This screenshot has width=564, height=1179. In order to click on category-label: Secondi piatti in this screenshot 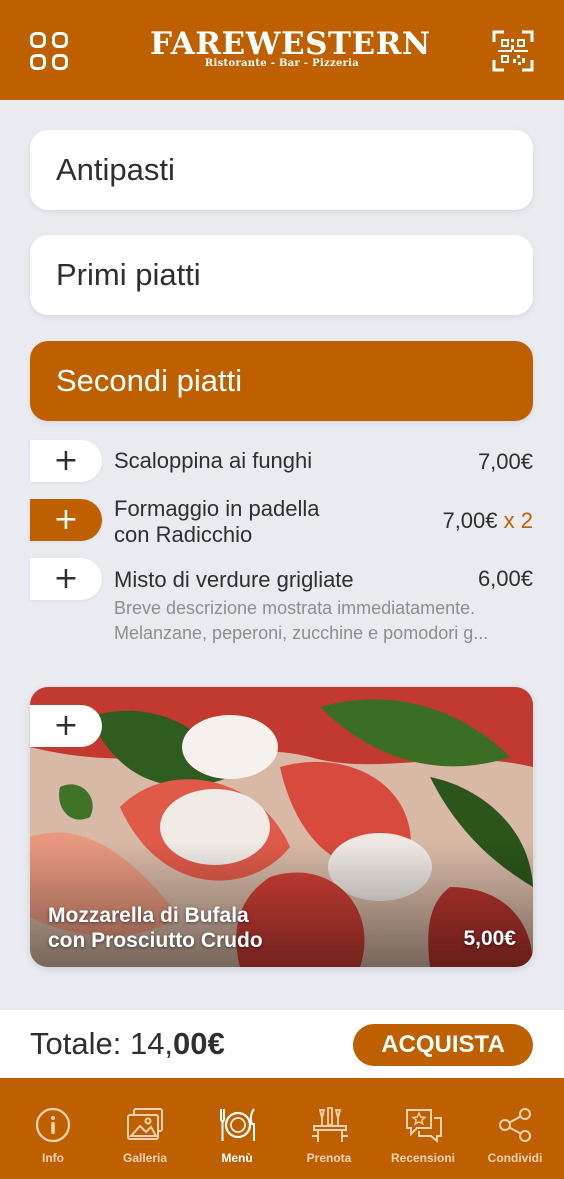, I will do `click(149, 380)`.